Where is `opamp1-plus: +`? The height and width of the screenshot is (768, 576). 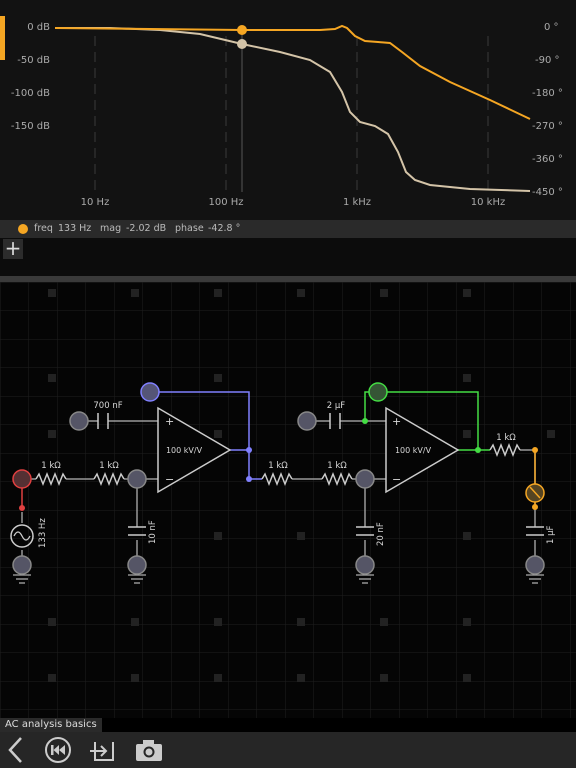
opamp1-plus: + is located at coordinates (169, 421).